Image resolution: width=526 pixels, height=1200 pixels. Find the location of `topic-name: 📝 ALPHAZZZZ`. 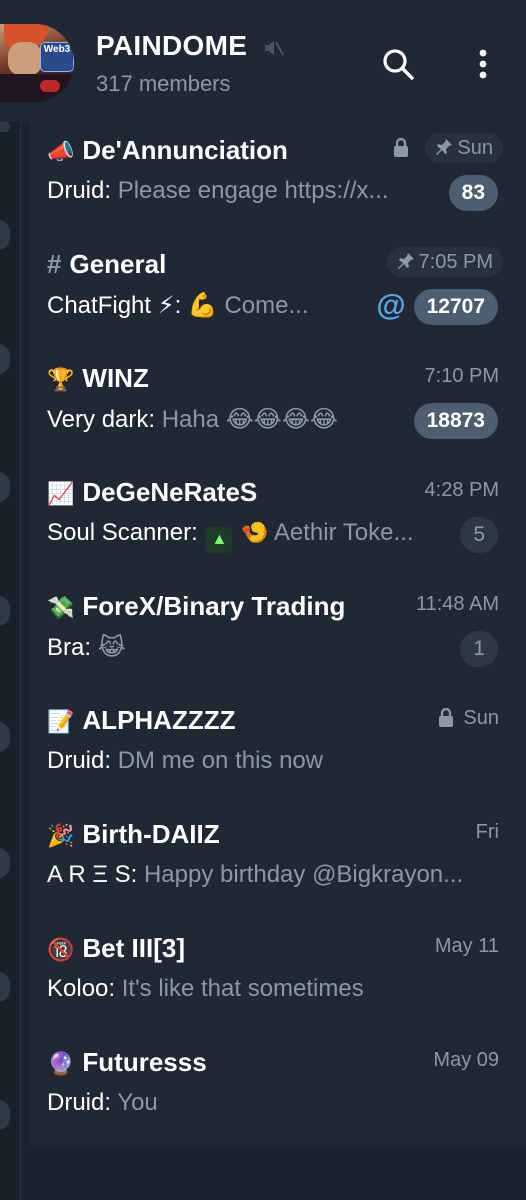

topic-name: 📝 ALPHAZZZZ is located at coordinates (141, 720).